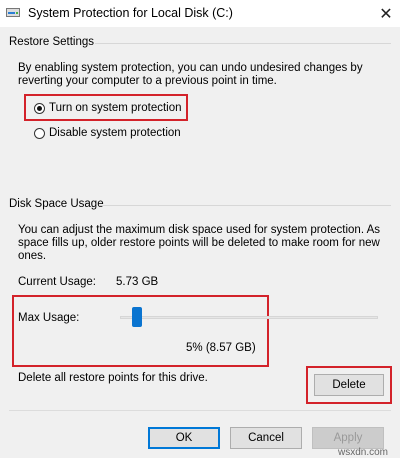 Image resolution: width=400 pixels, height=458 pixels. I want to click on cancel-button: Cancel, so click(266, 438).